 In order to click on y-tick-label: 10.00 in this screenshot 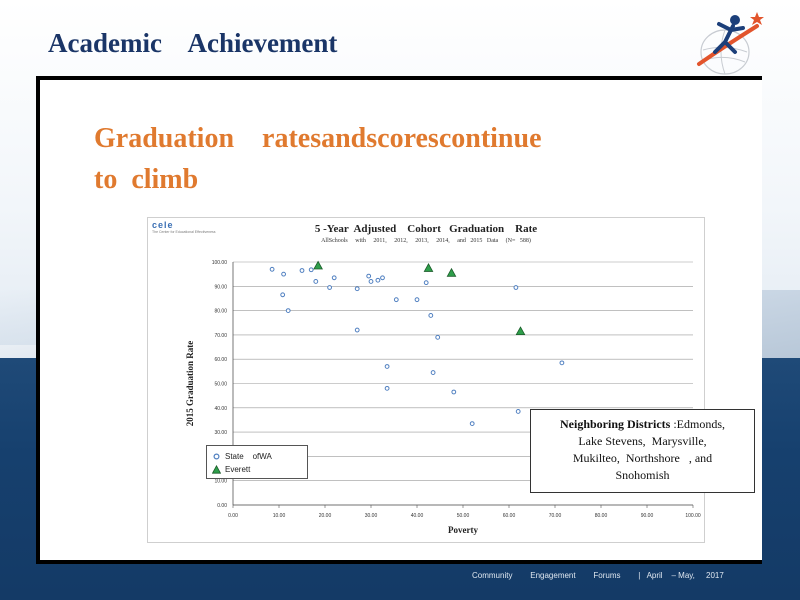, I will do `click(220, 482)`.